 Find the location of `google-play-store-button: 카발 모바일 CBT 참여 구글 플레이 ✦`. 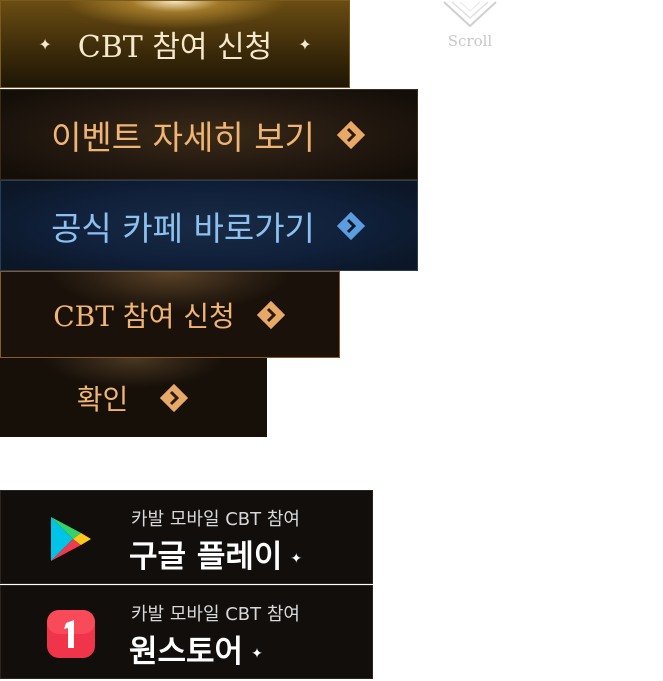

google-play-store-button: 카발 모바일 CBT 참여 구글 플레이 ✦ is located at coordinates (186, 537).